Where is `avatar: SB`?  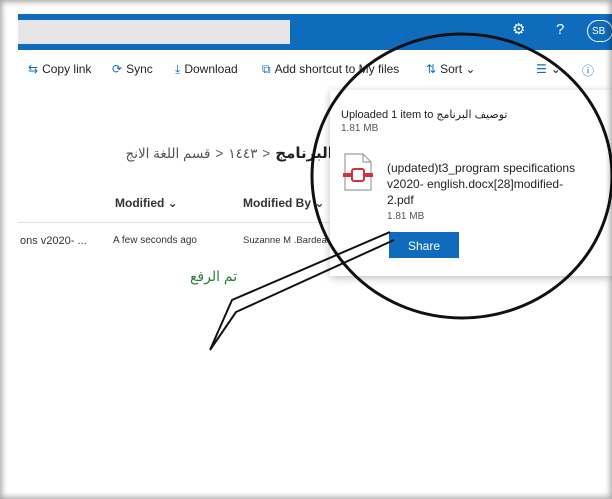
avatar: SB is located at coordinates (599, 31).